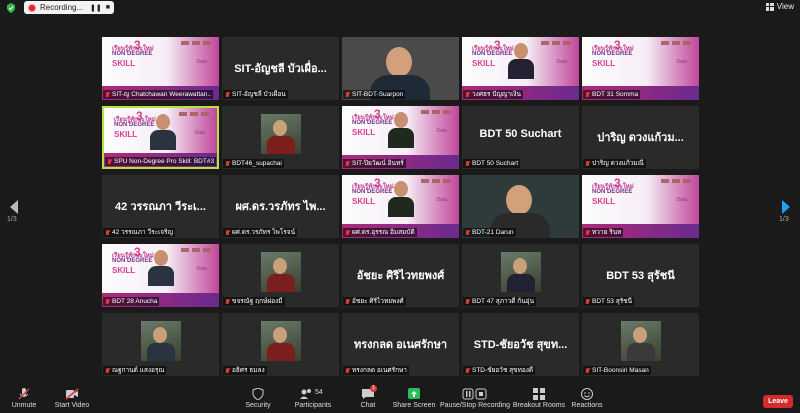 The width and height of the screenshot is (800, 413). Describe the element at coordinates (400, 344) in the screenshot. I see `participant-tile: ทรงกลด อเนศรักษา ทรงกลด อเนศรักษา` at that location.